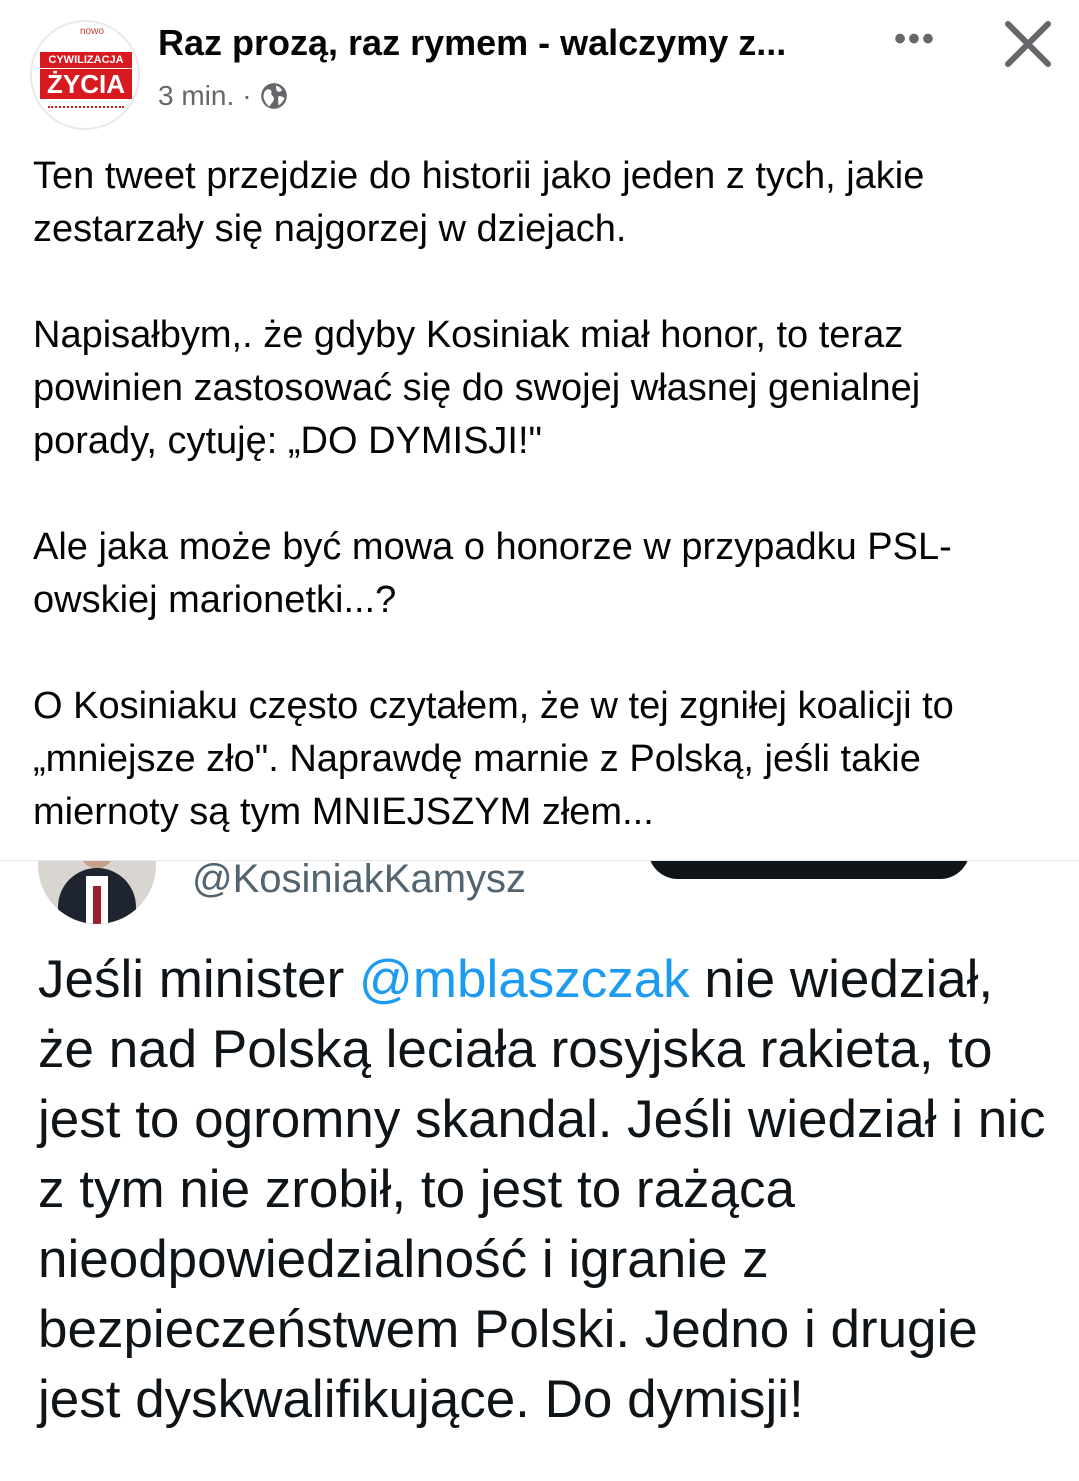 The image size is (1079, 1481). I want to click on post-time: 3 min., so click(196, 96).